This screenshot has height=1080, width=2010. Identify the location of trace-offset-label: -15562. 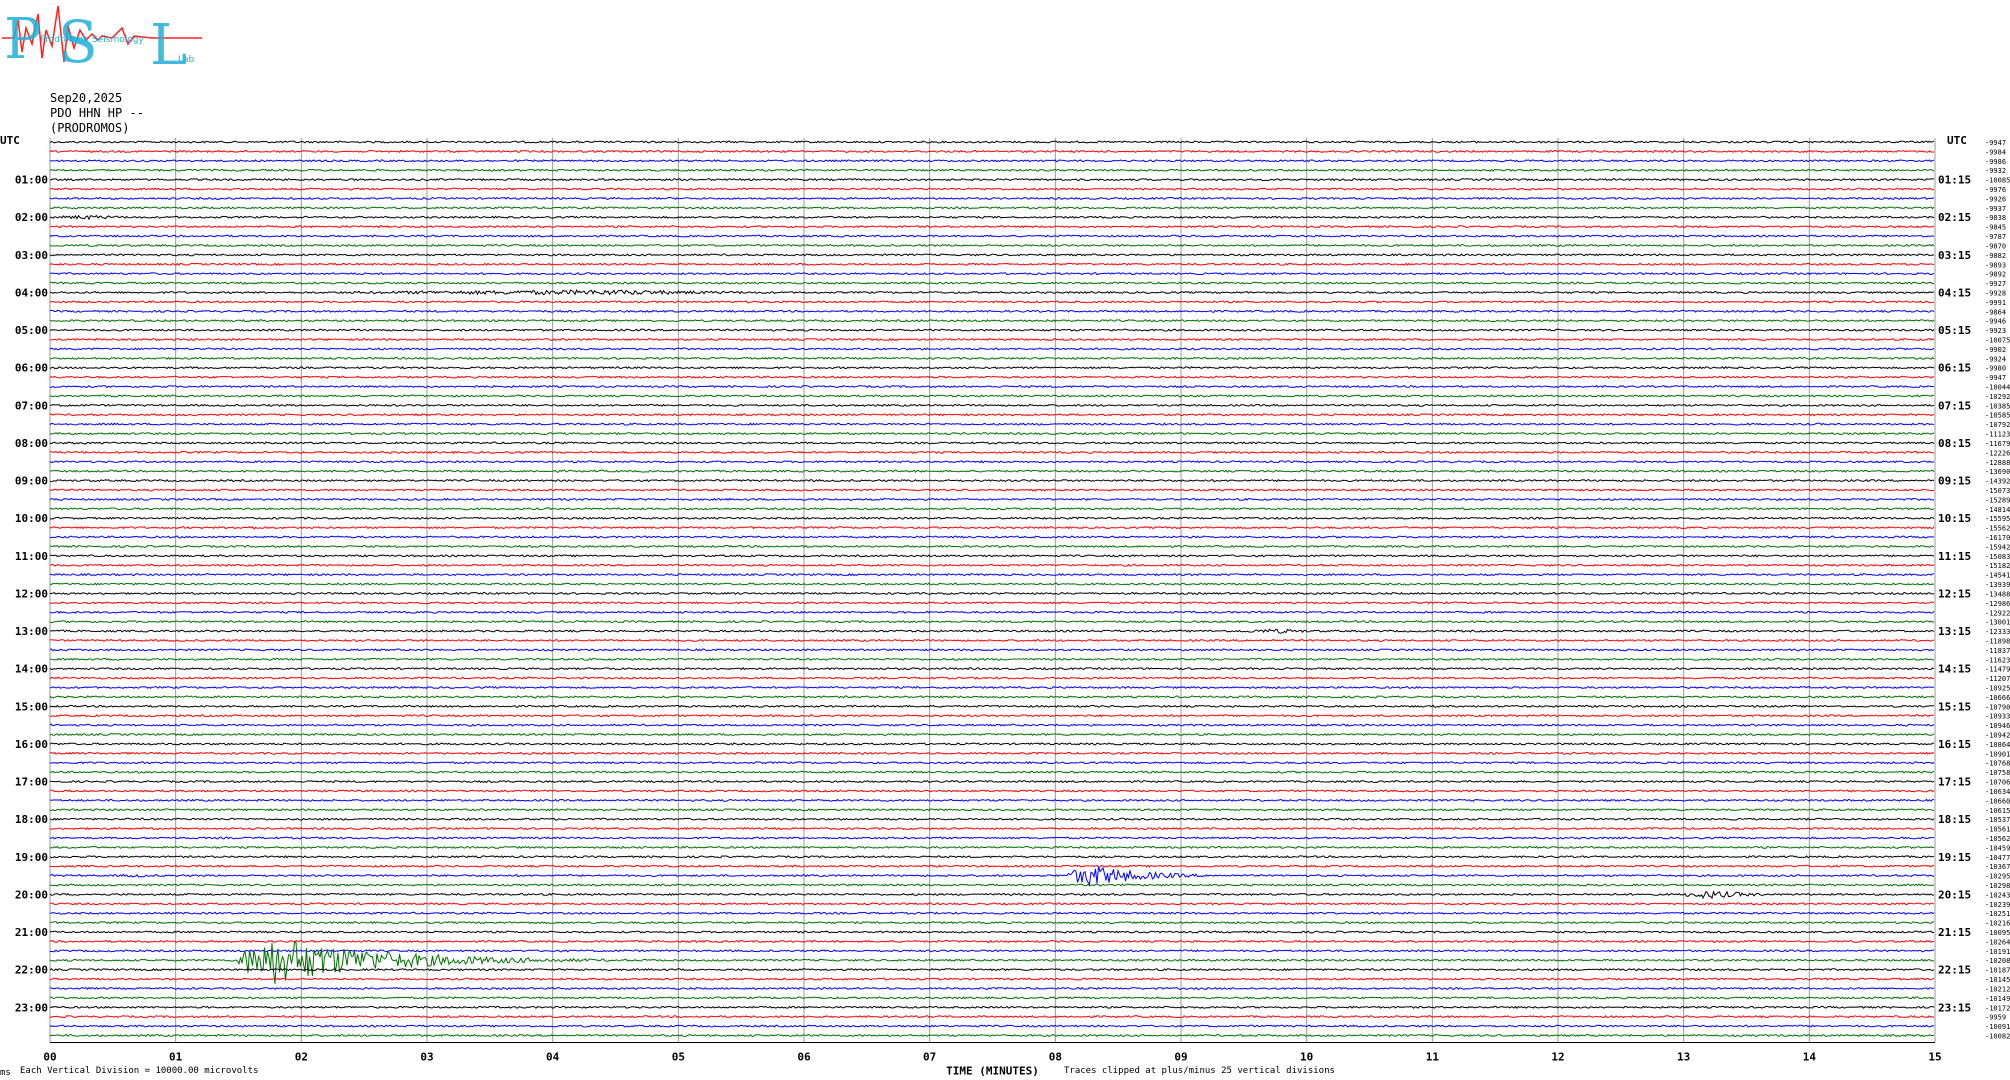
(1997, 529).